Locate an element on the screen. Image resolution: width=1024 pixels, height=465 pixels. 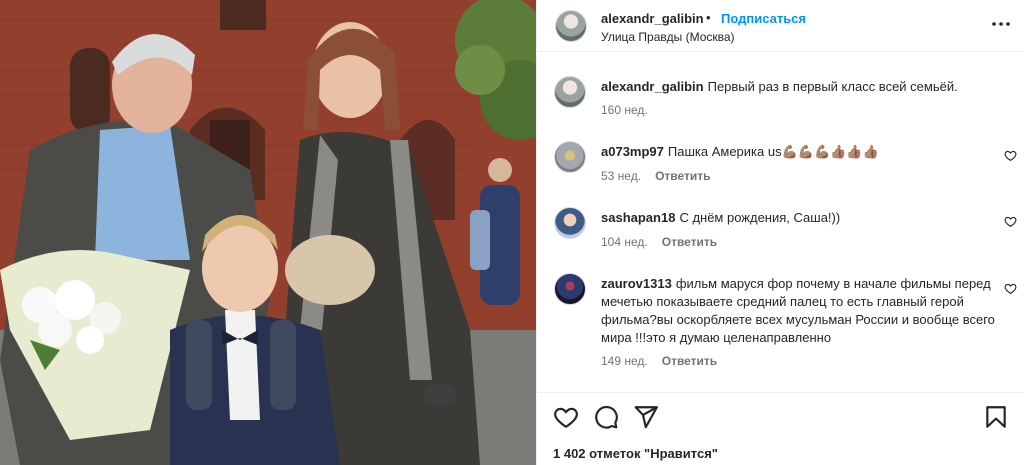
caption-meta: 160 нед. is located at coordinates (624, 110).